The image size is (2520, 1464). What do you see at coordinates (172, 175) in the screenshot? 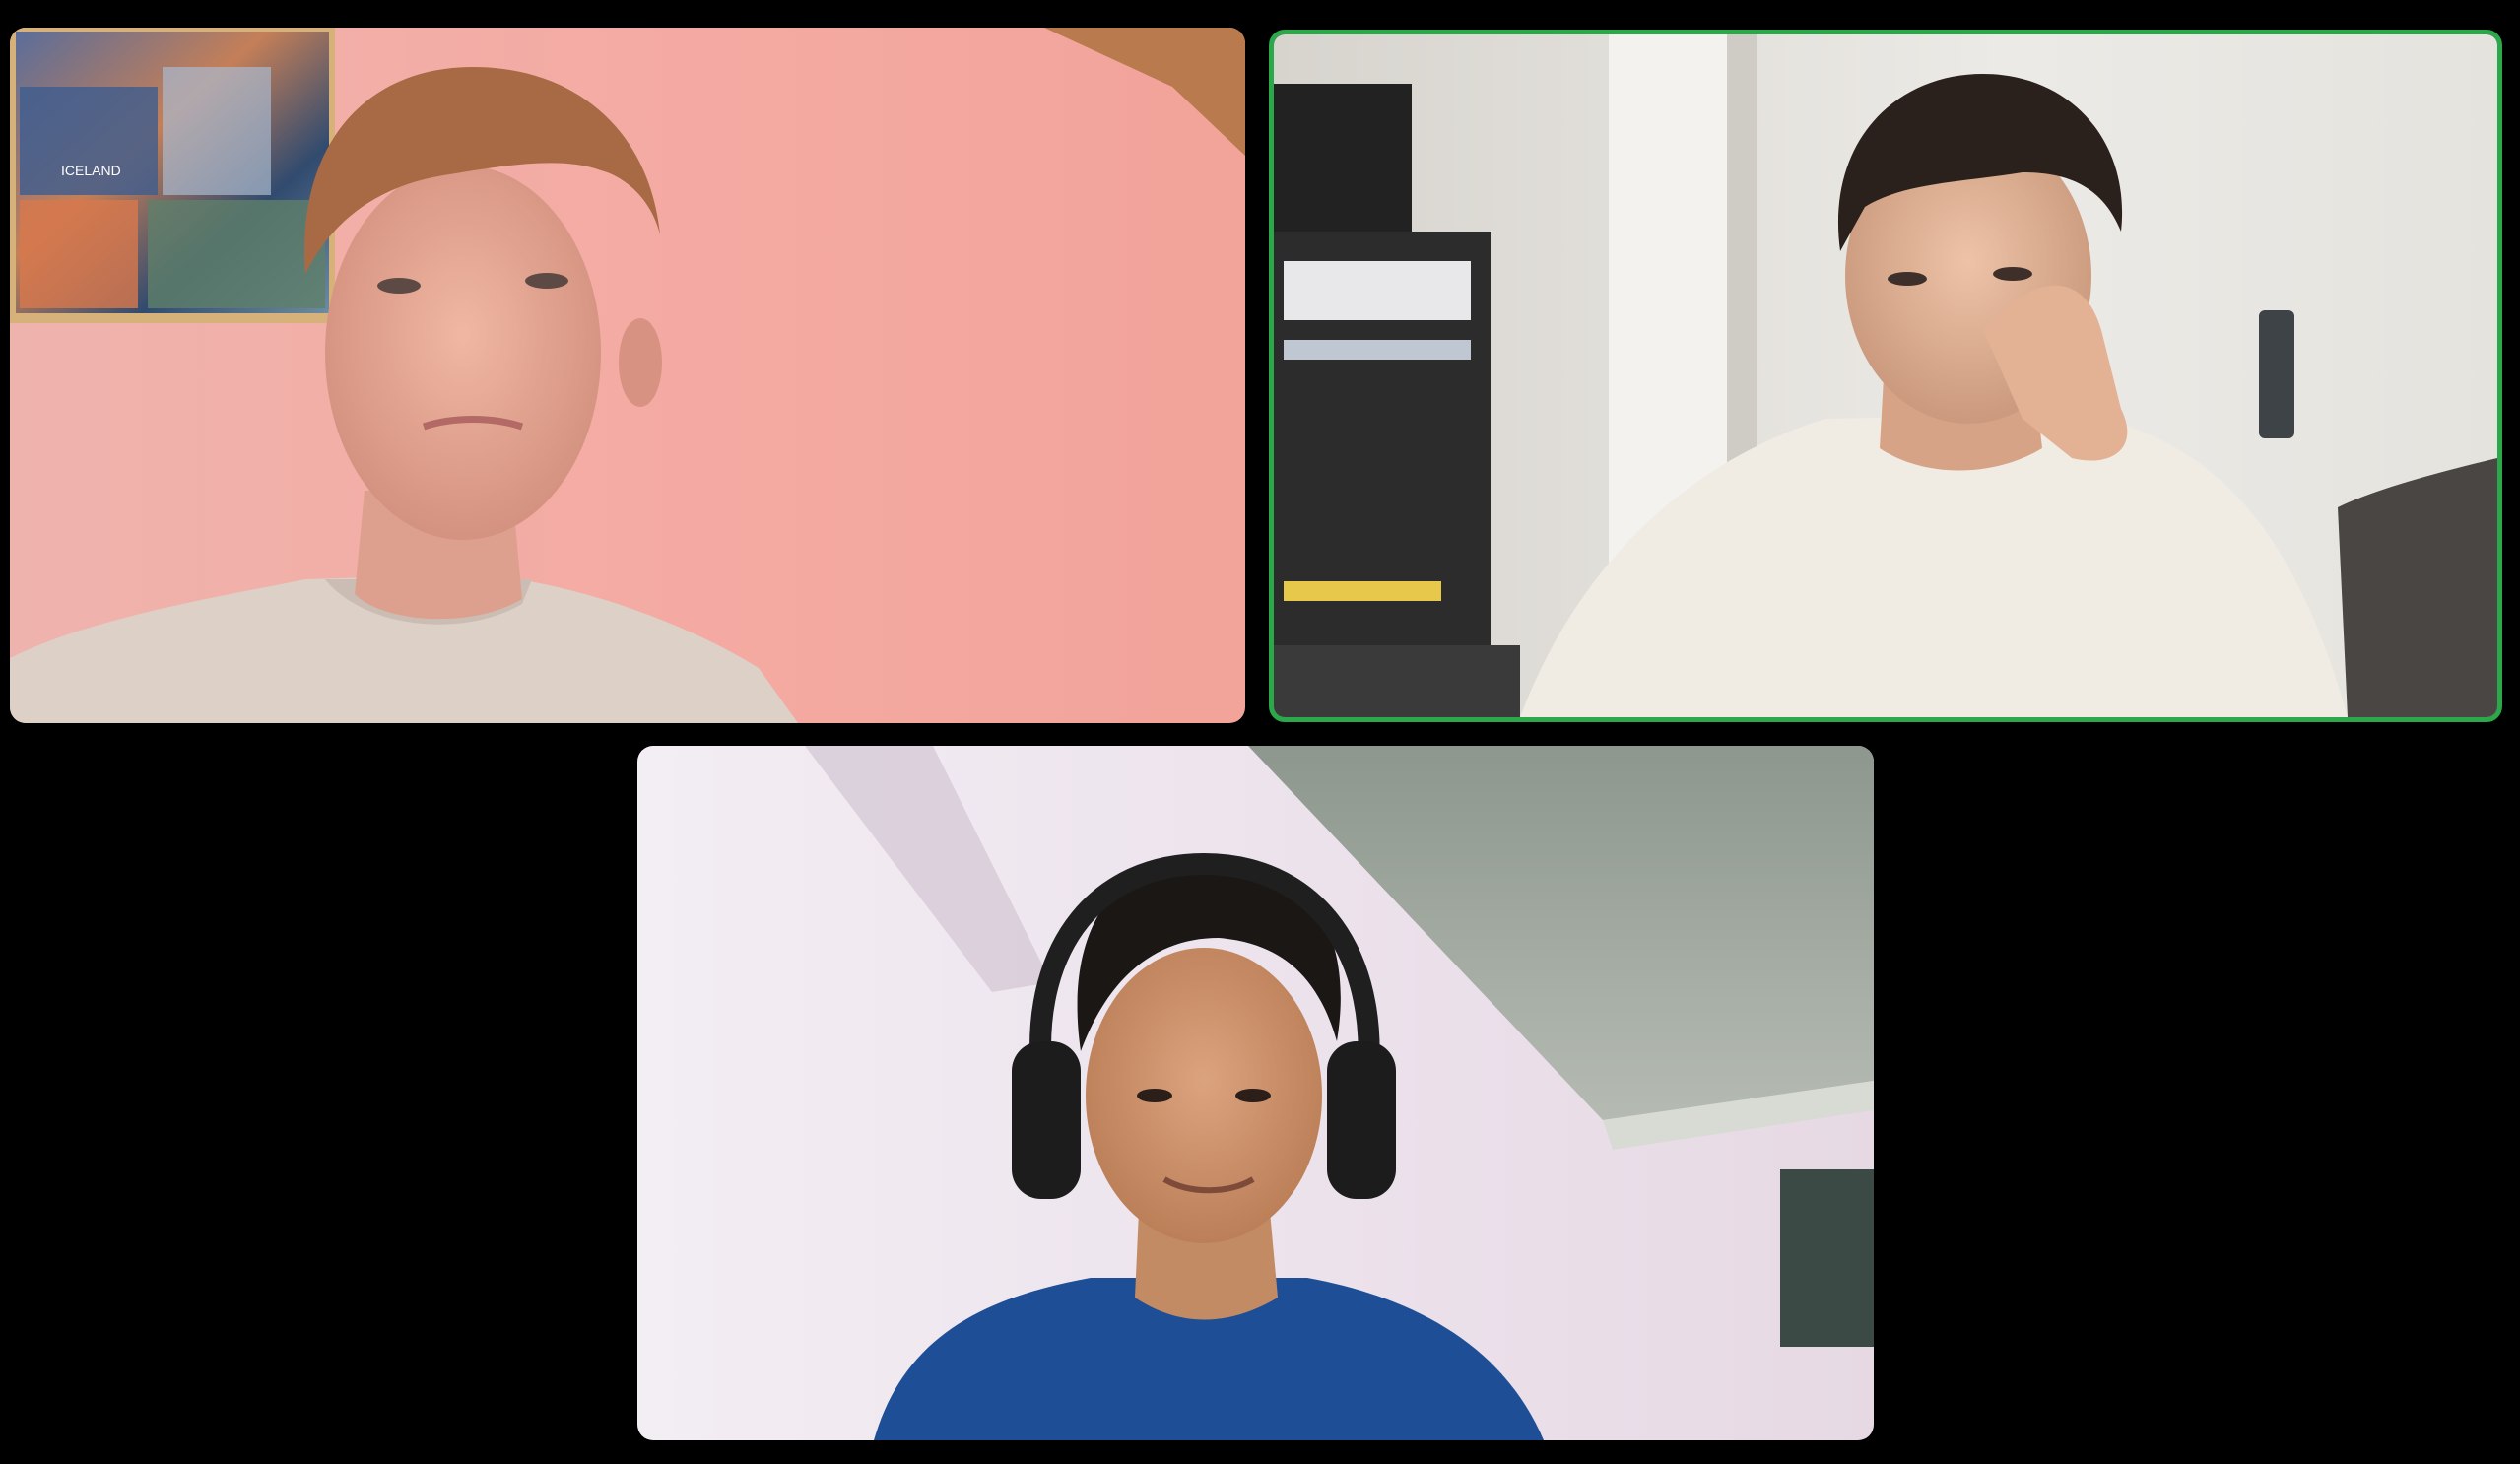
I see `wall-poster-image: ICELAND` at bounding box center [172, 175].